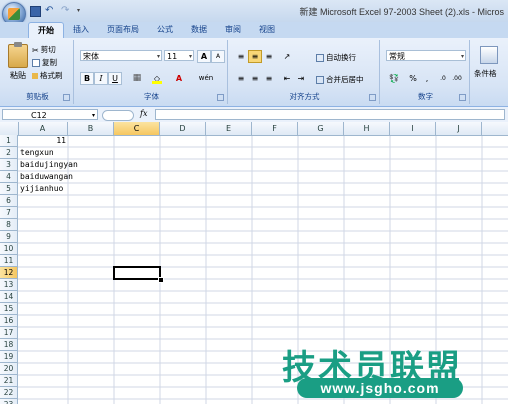  I want to click on copy-icon, so click(36, 62).